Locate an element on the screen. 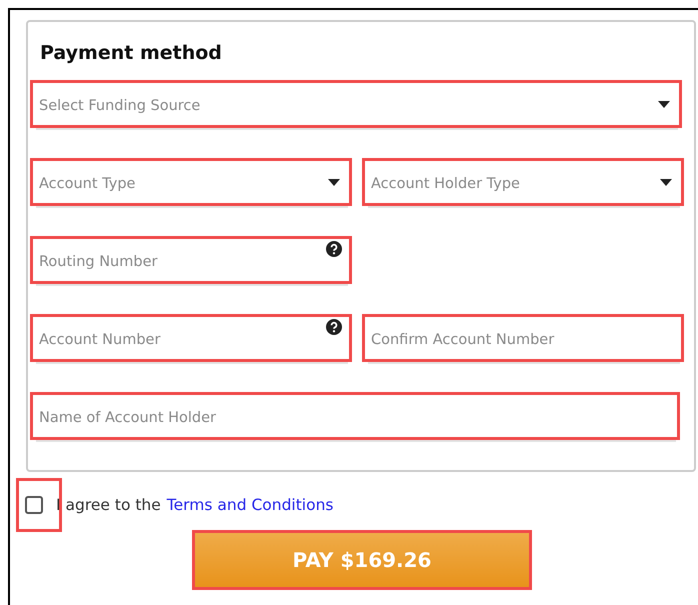 The height and width of the screenshot is (605, 698). agreement-text: I agree to the is located at coordinates (108, 505).